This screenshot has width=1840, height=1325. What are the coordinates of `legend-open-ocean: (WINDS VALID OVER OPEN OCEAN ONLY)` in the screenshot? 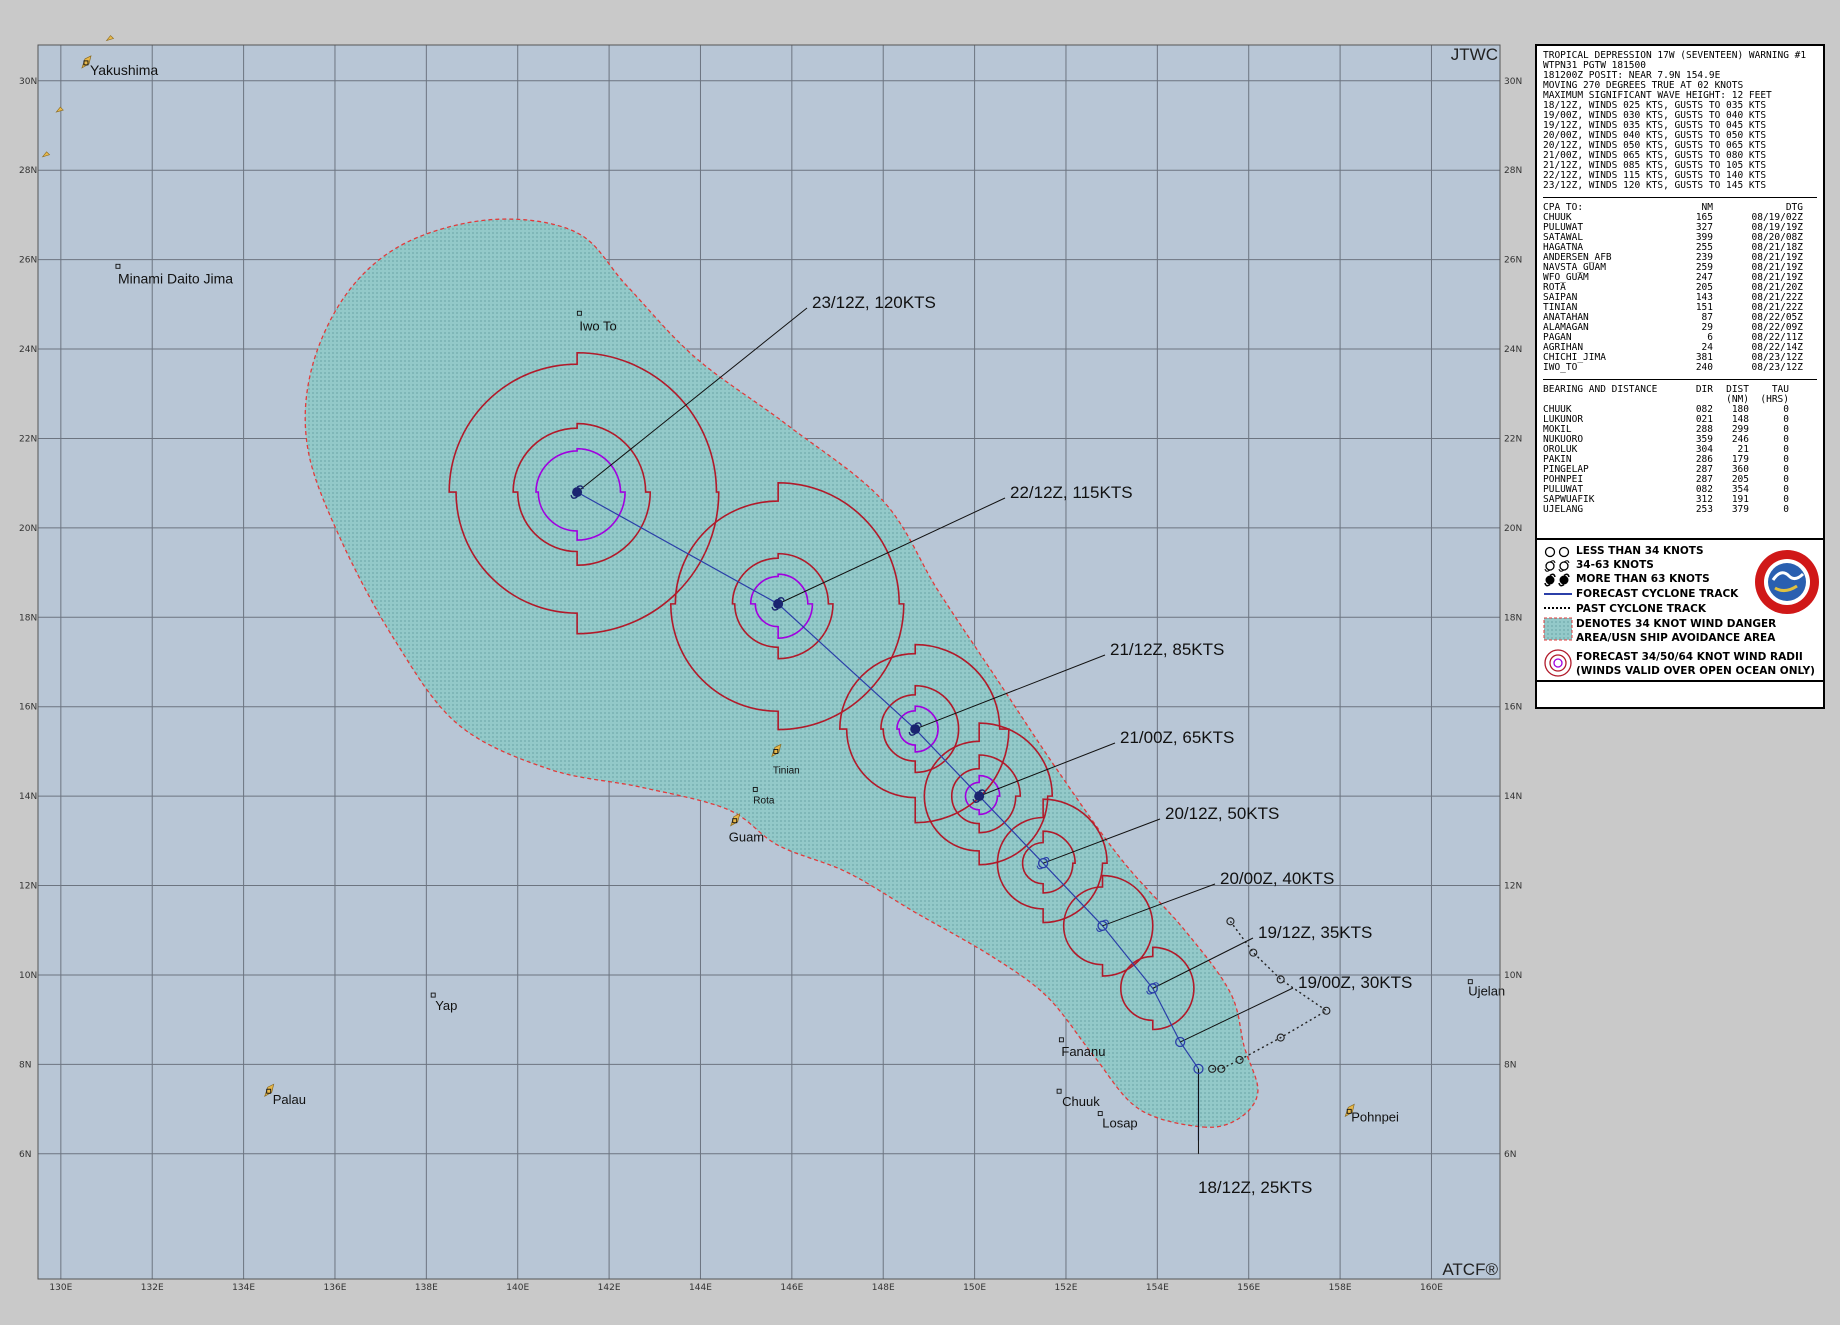 It's located at (1695, 671).